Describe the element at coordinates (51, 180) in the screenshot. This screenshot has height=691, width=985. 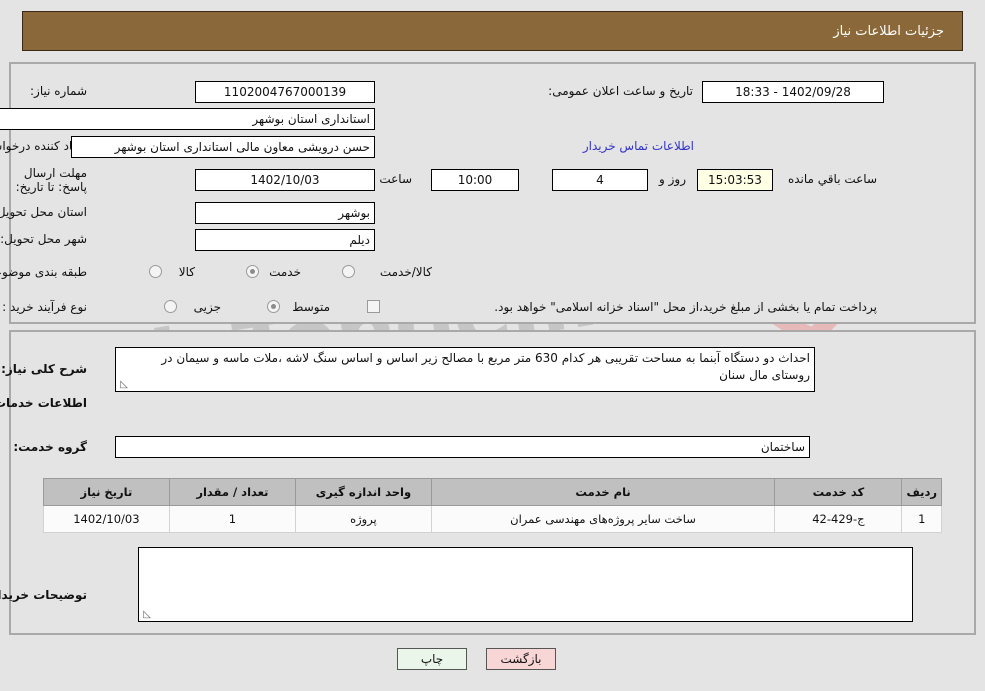
I see `label-reply-deadline: مهلت ارسال پاسخ: تا تاریخ:` at that location.